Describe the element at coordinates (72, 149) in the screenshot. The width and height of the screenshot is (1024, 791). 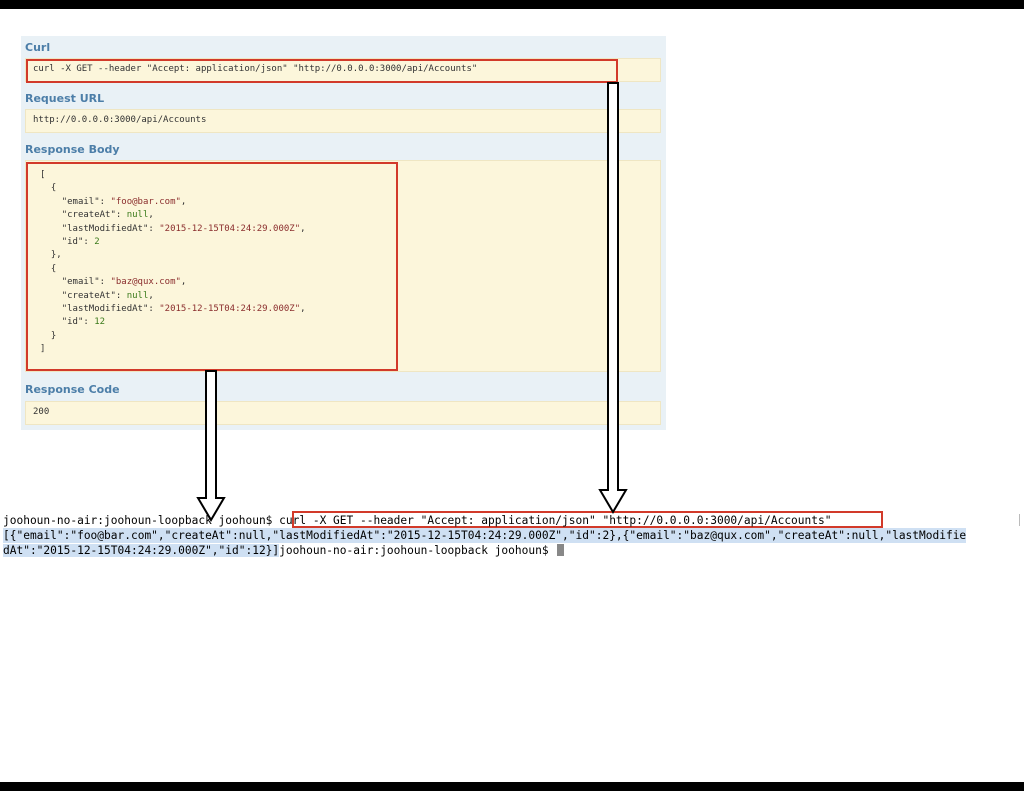
I see `response-body-label: Response Body` at that location.